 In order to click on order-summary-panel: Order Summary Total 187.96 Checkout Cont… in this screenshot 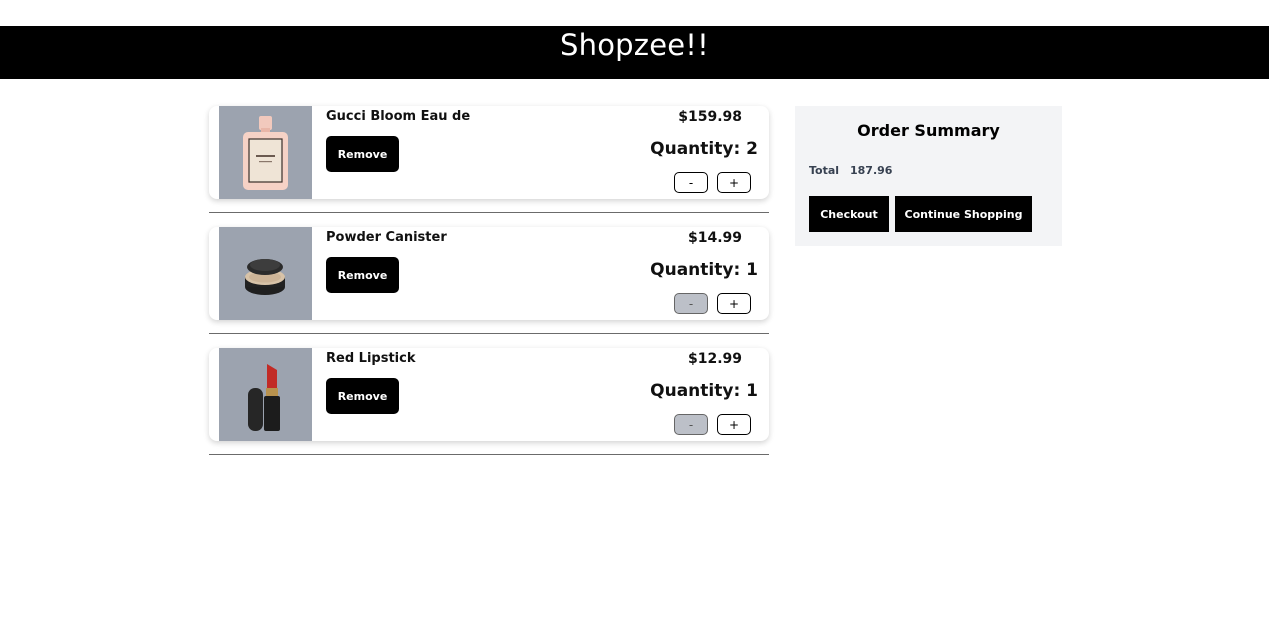, I will do `click(928, 176)`.